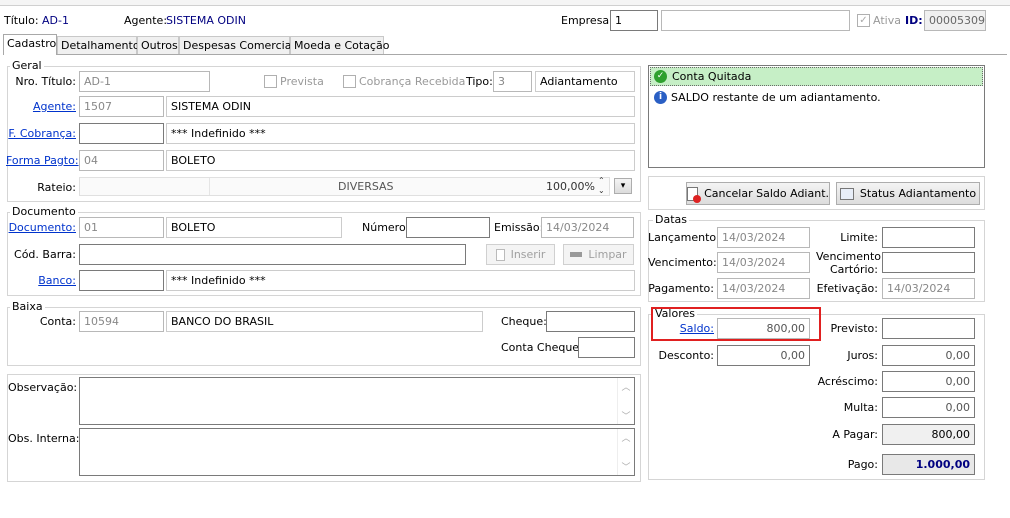 This screenshot has height=518, width=1010. Describe the element at coordinates (854, 328) in the screenshot. I see `previsto-label: Previsto:` at that location.